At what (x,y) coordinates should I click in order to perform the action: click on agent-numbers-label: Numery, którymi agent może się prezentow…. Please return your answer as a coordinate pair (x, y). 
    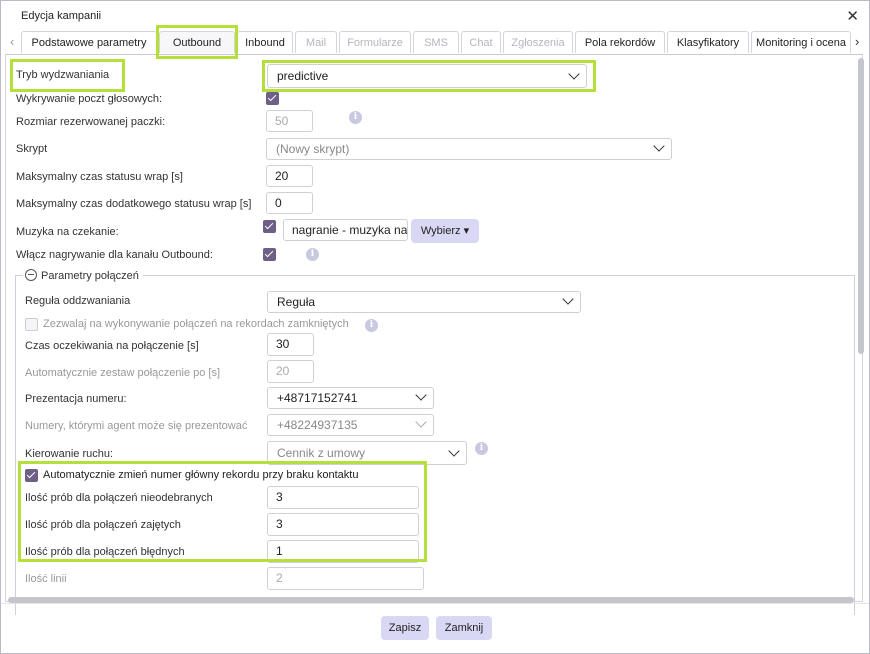
    Looking at the image, I should click on (136, 426).